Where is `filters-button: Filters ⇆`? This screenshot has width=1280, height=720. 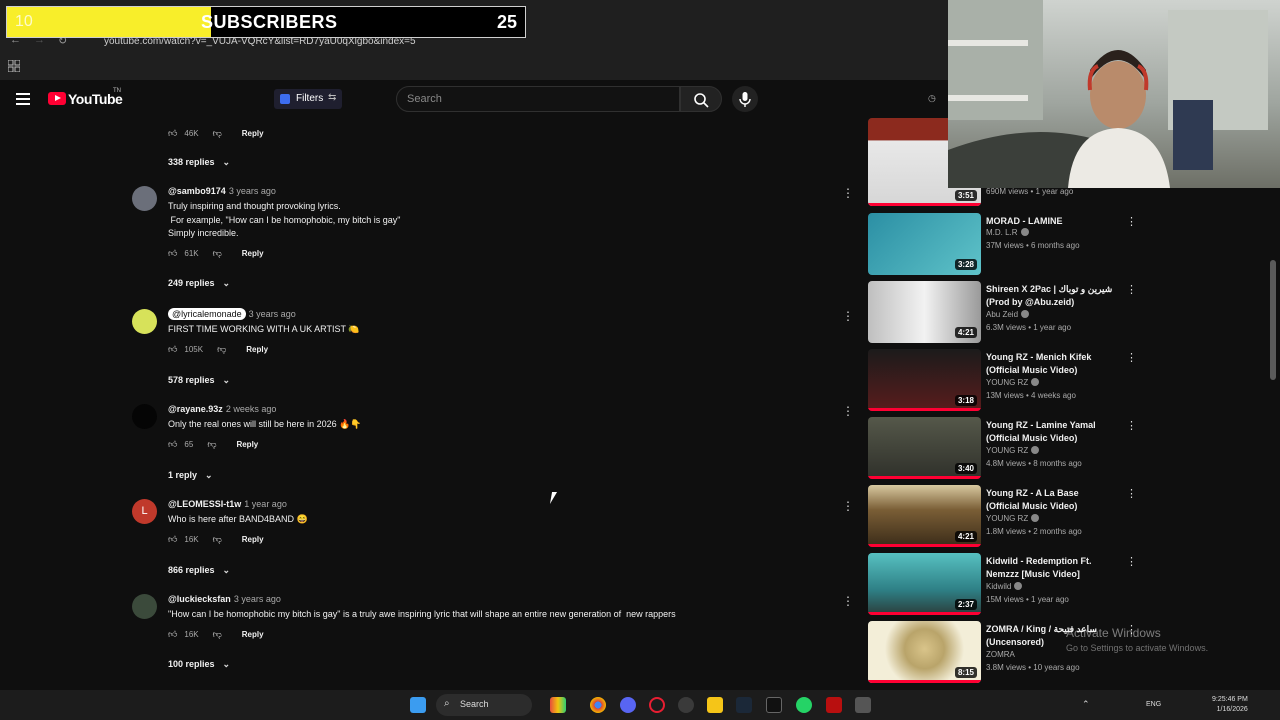 filters-button: Filters ⇆ is located at coordinates (308, 99).